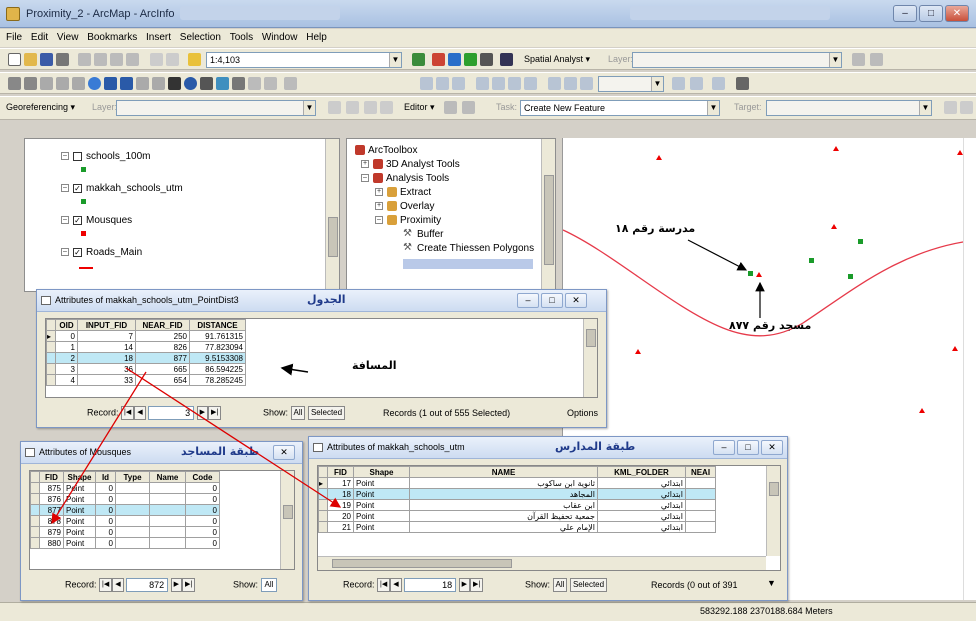 This screenshot has width=976, height=621. Describe the element at coordinates (386, 150) in the screenshot. I see `toolbox-root: ArcToolbox` at that location.